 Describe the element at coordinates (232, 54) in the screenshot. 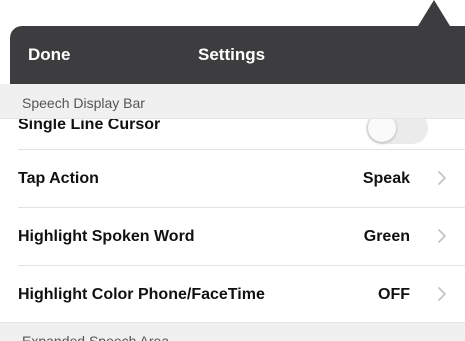

I see `page-title: Settings` at that location.